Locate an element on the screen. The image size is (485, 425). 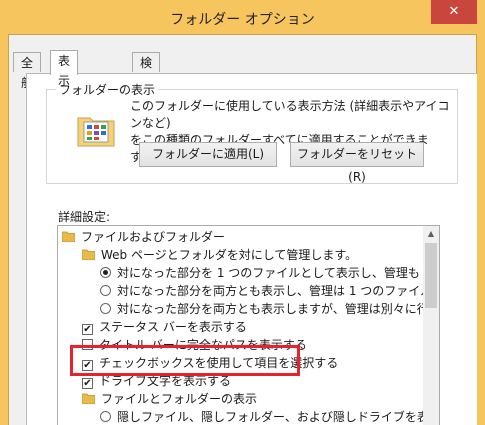
tree-item-label: ファイルとフォルダーの表示 is located at coordinates (179, 399).